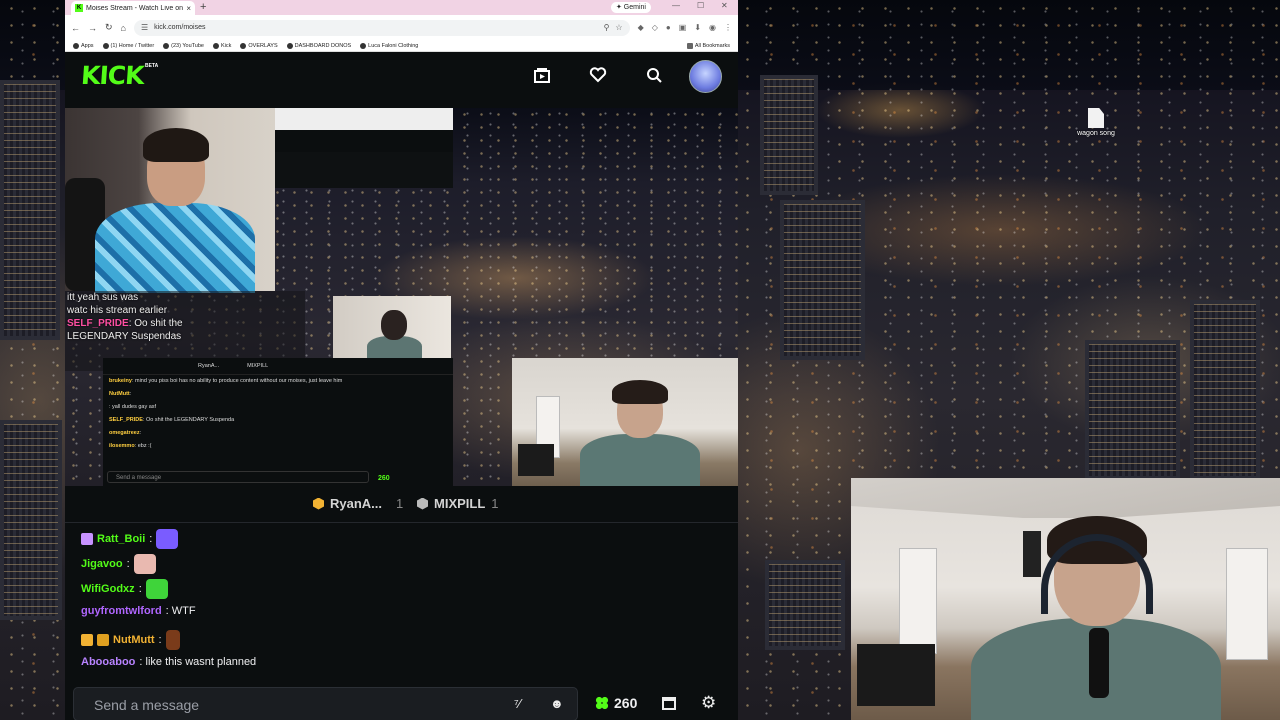 Image resolution: width=1280 pixels, height=720 pixels. What do you see at coordinates (75, 28) in the screenshot?
I see `back-icon: ←` at bounding box center [75, 28].